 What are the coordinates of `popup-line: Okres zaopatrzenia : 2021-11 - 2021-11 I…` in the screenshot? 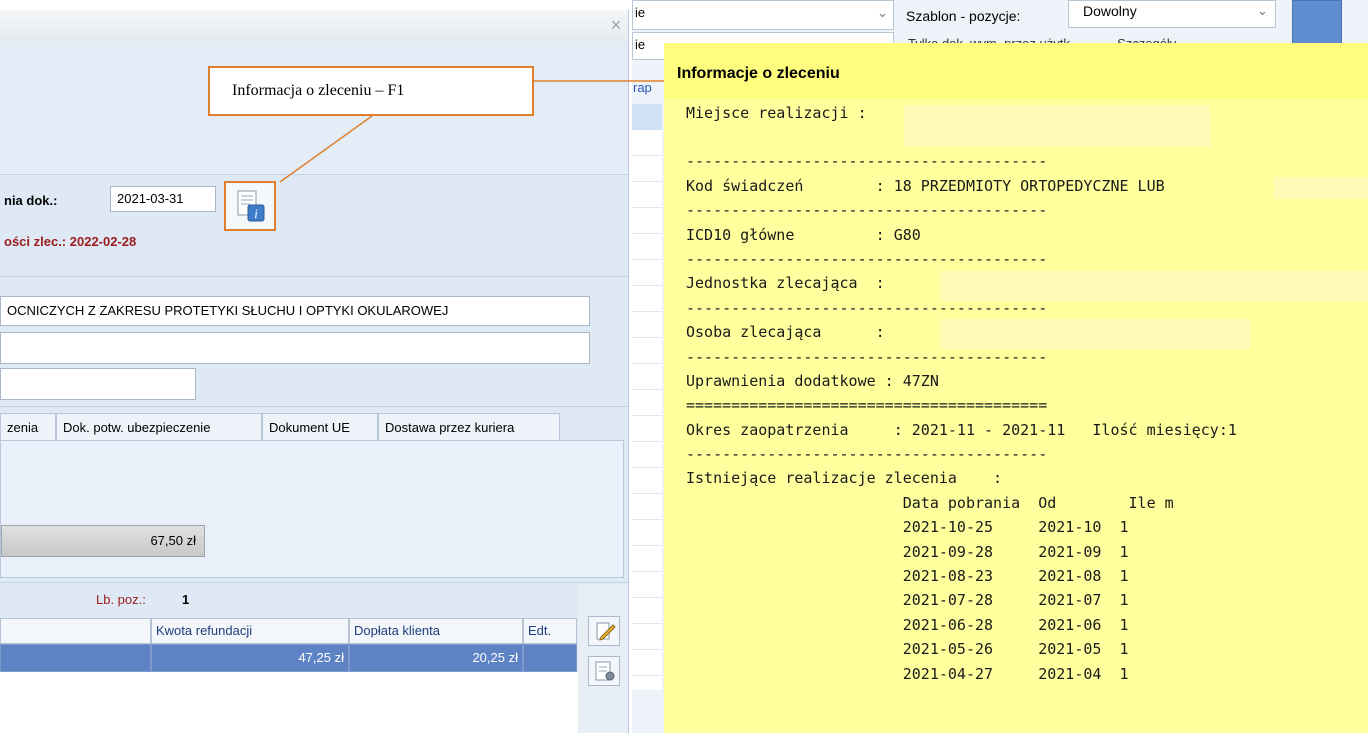 It's located at (961, 429).